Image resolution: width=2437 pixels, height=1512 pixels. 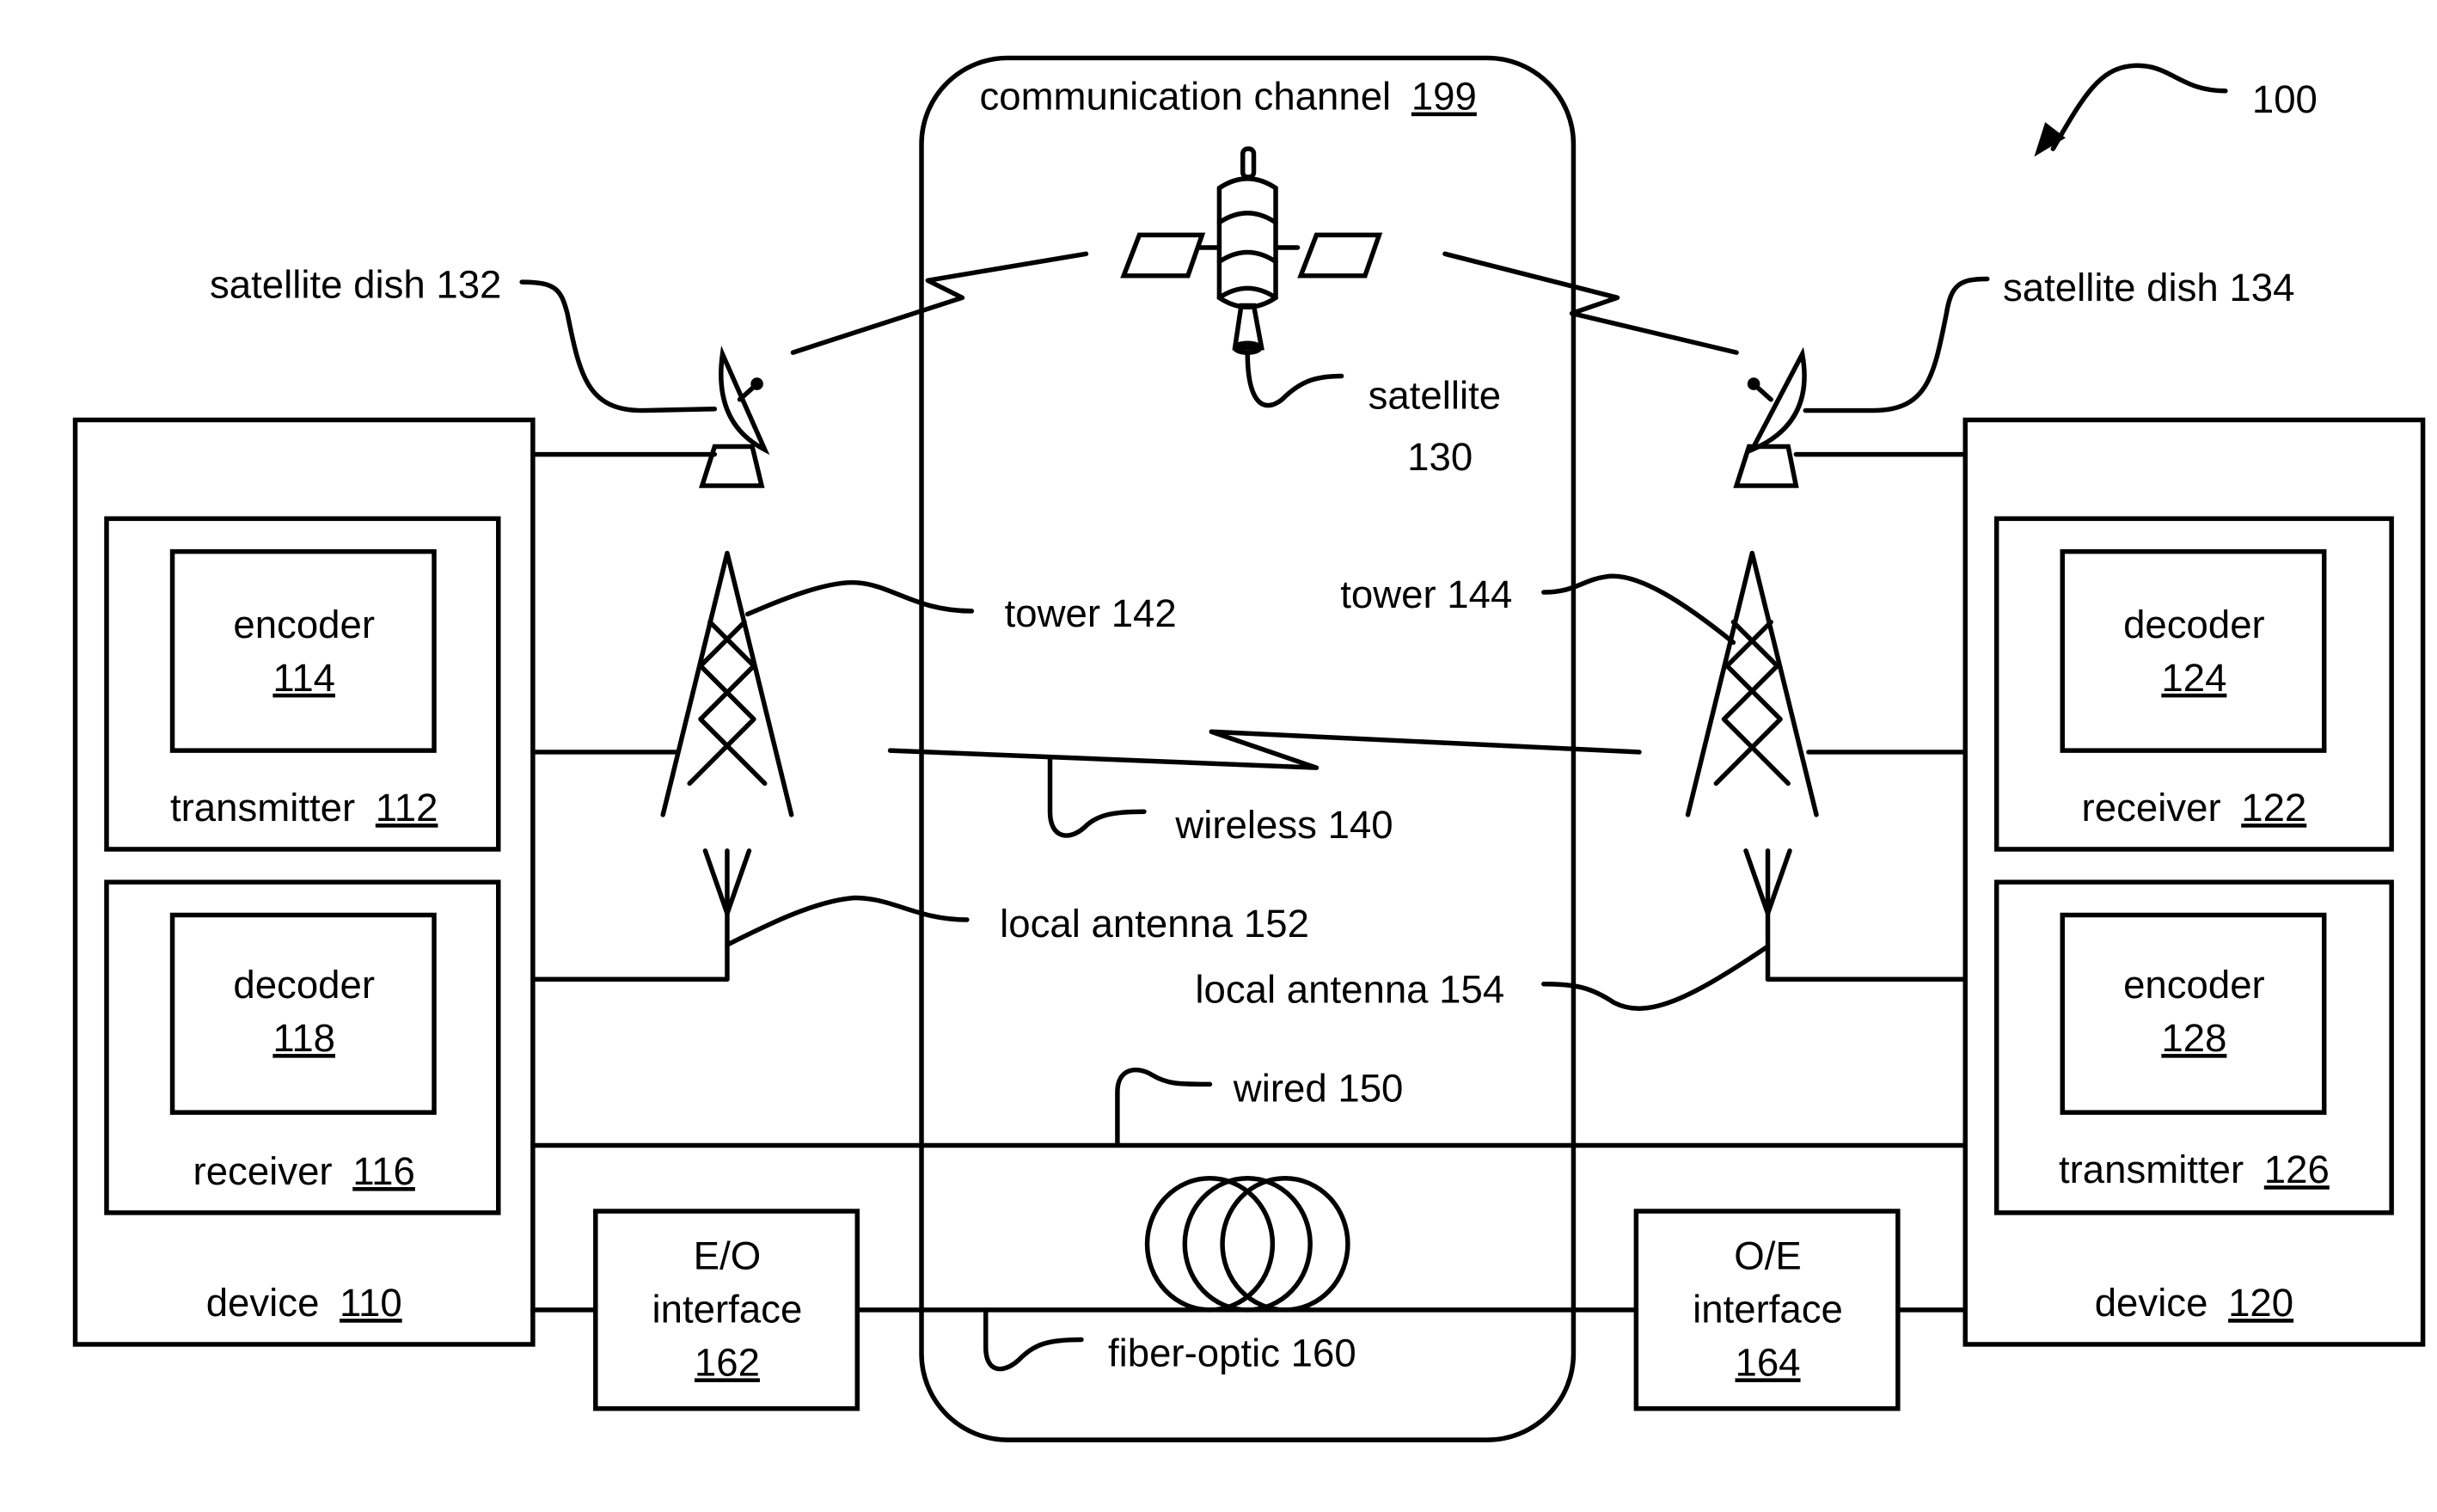 What do you see at coordinates (304, 624) in the screenshot?
I see `encoder-114-label: encoder` at bounding box center [304, 624].